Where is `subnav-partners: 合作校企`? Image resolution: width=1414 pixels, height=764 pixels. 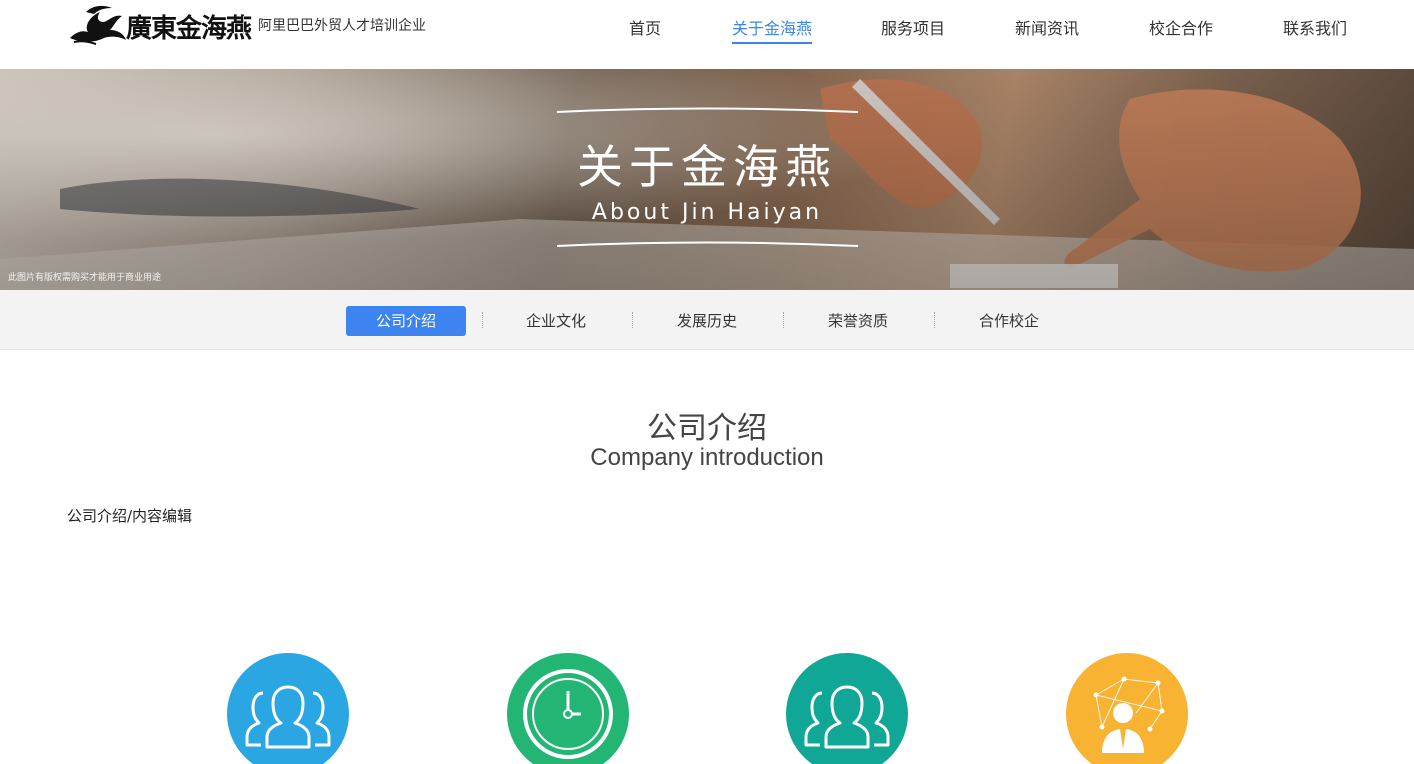
subnav-partners: 合作校企 is located at coordinates (1009, 321).